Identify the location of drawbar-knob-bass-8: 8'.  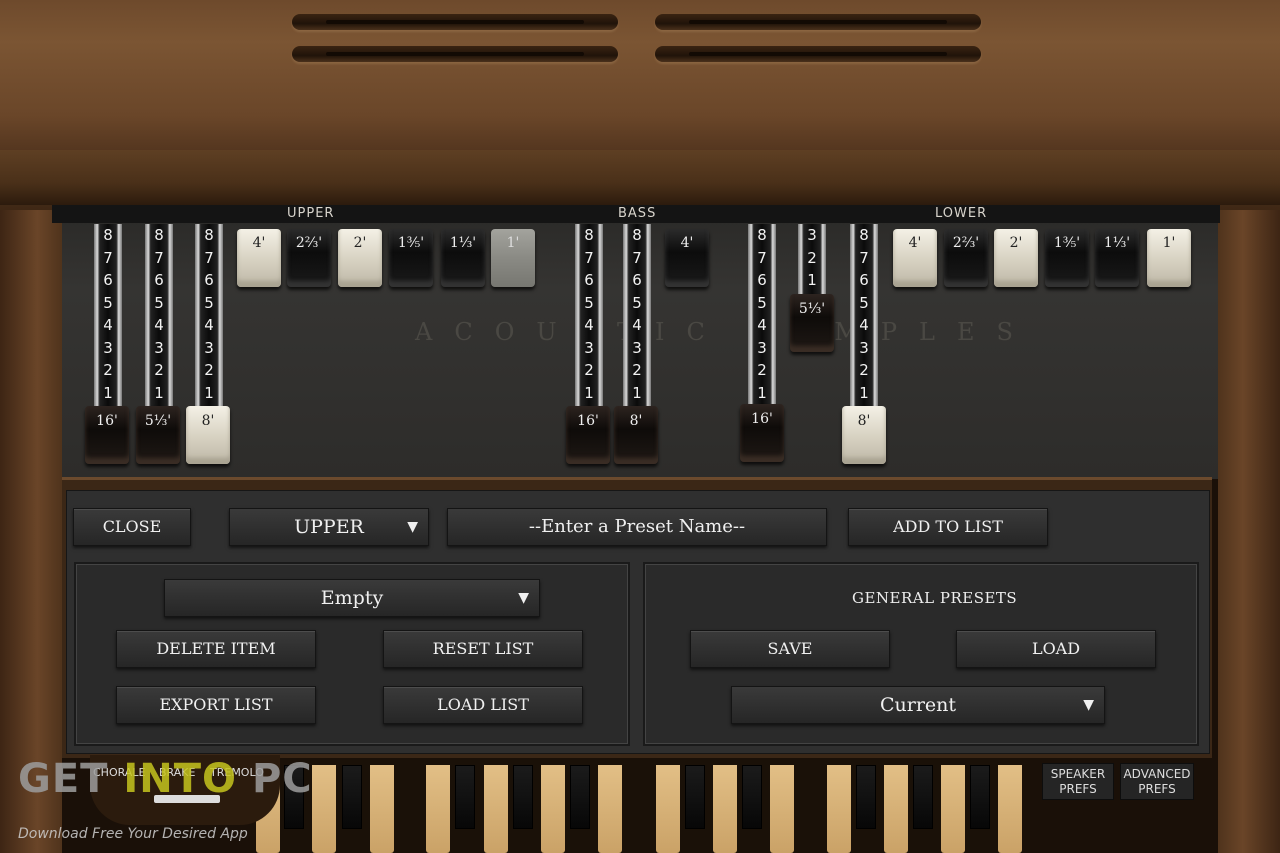
(636, 435).